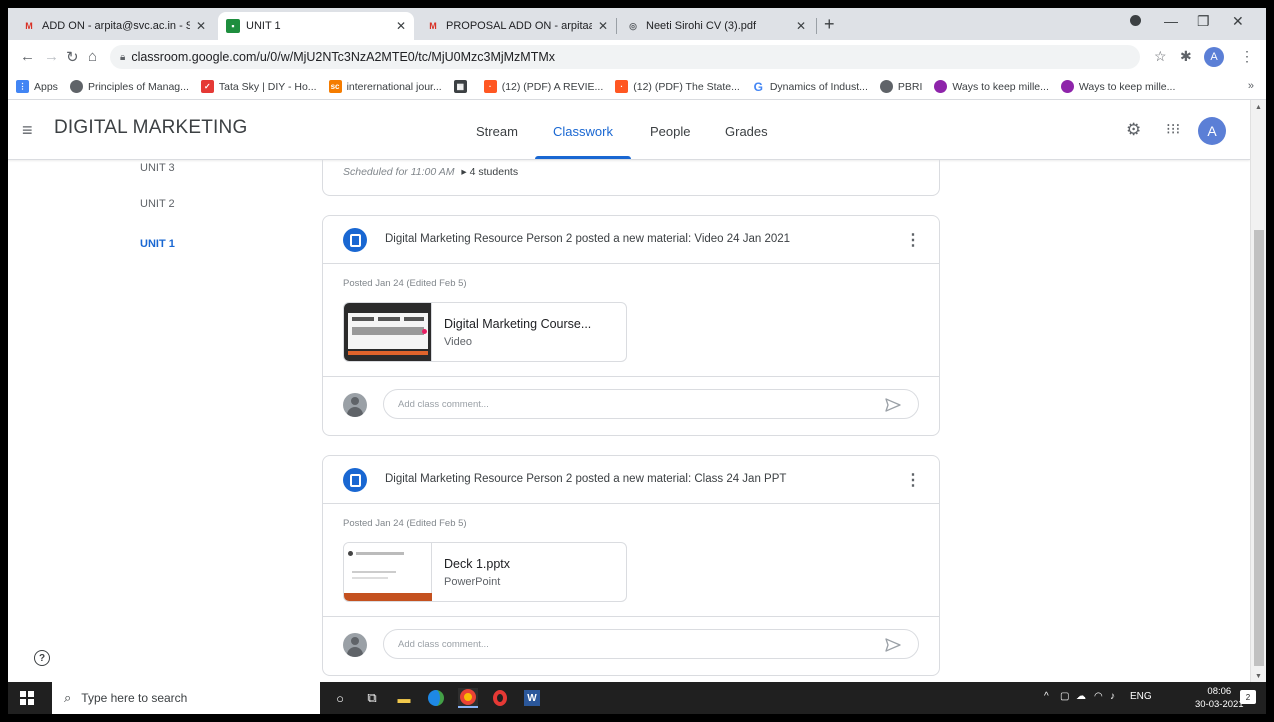  What do you see at coordinates (1186, 56) in the screenshot?
I see `extensions-icon: ✱` at bounding box center [1186, 56].